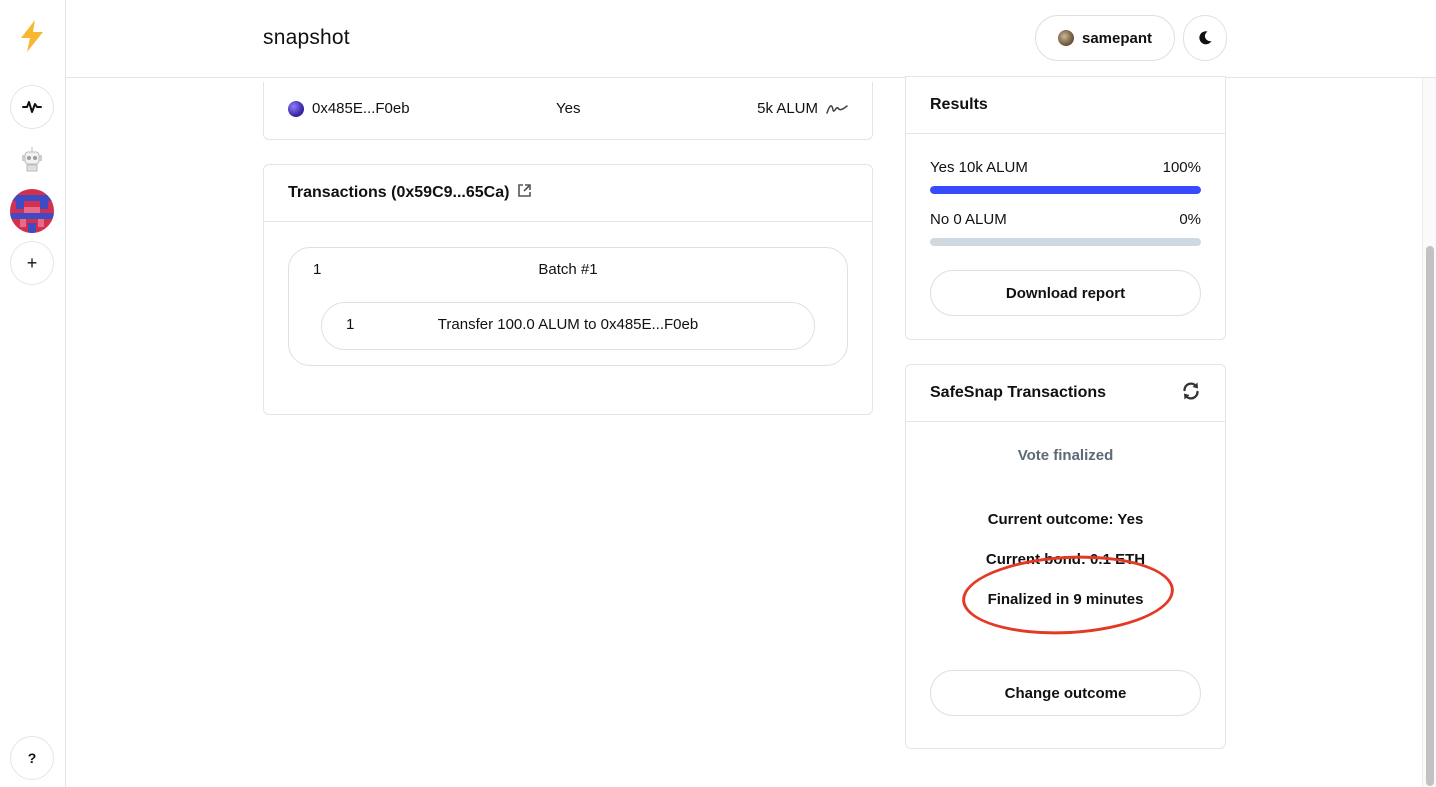 This screenshot has width=1436, height=787. I want to click on space-avatar, so click(32, 211).